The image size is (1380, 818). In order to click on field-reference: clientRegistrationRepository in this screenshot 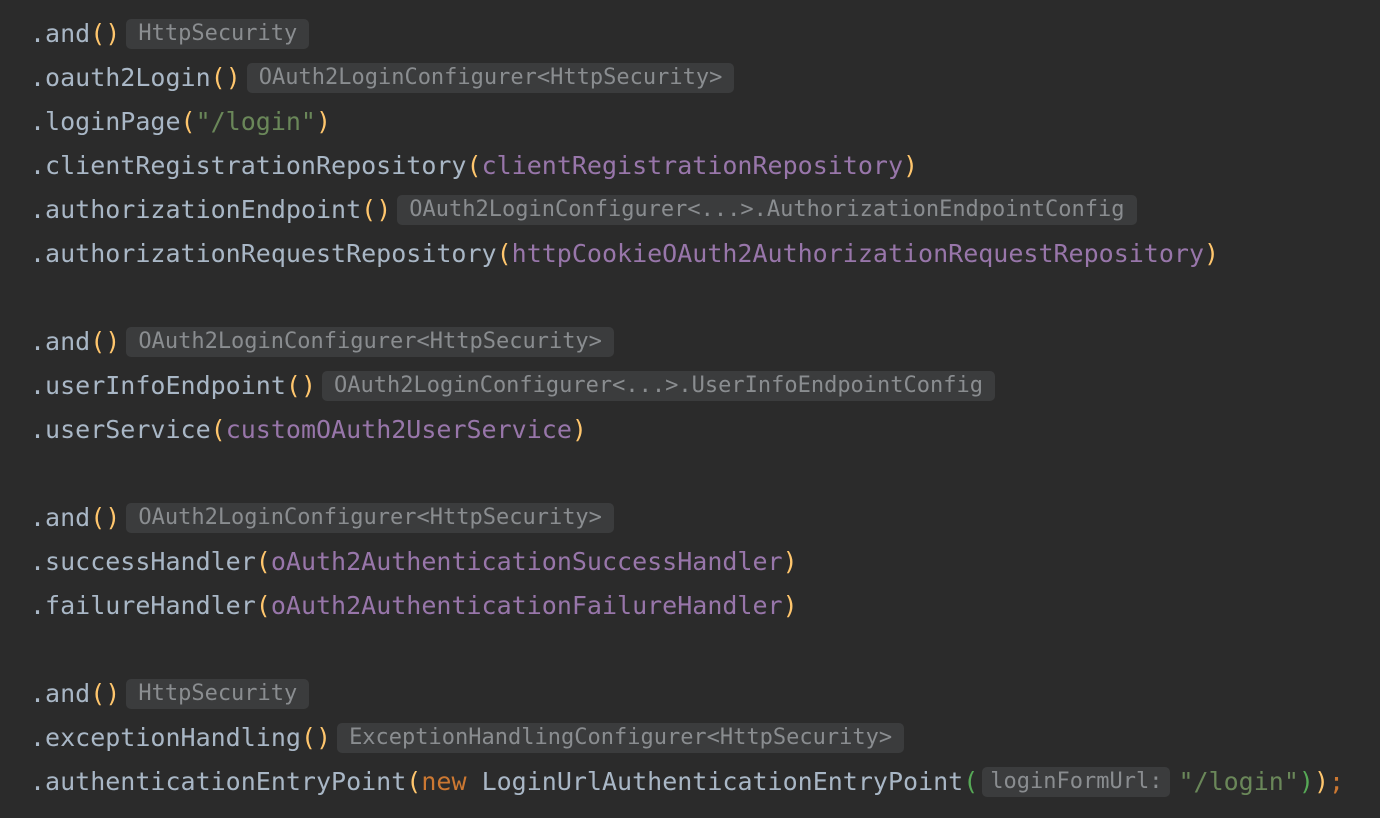, I will do `click(692, 165)`.